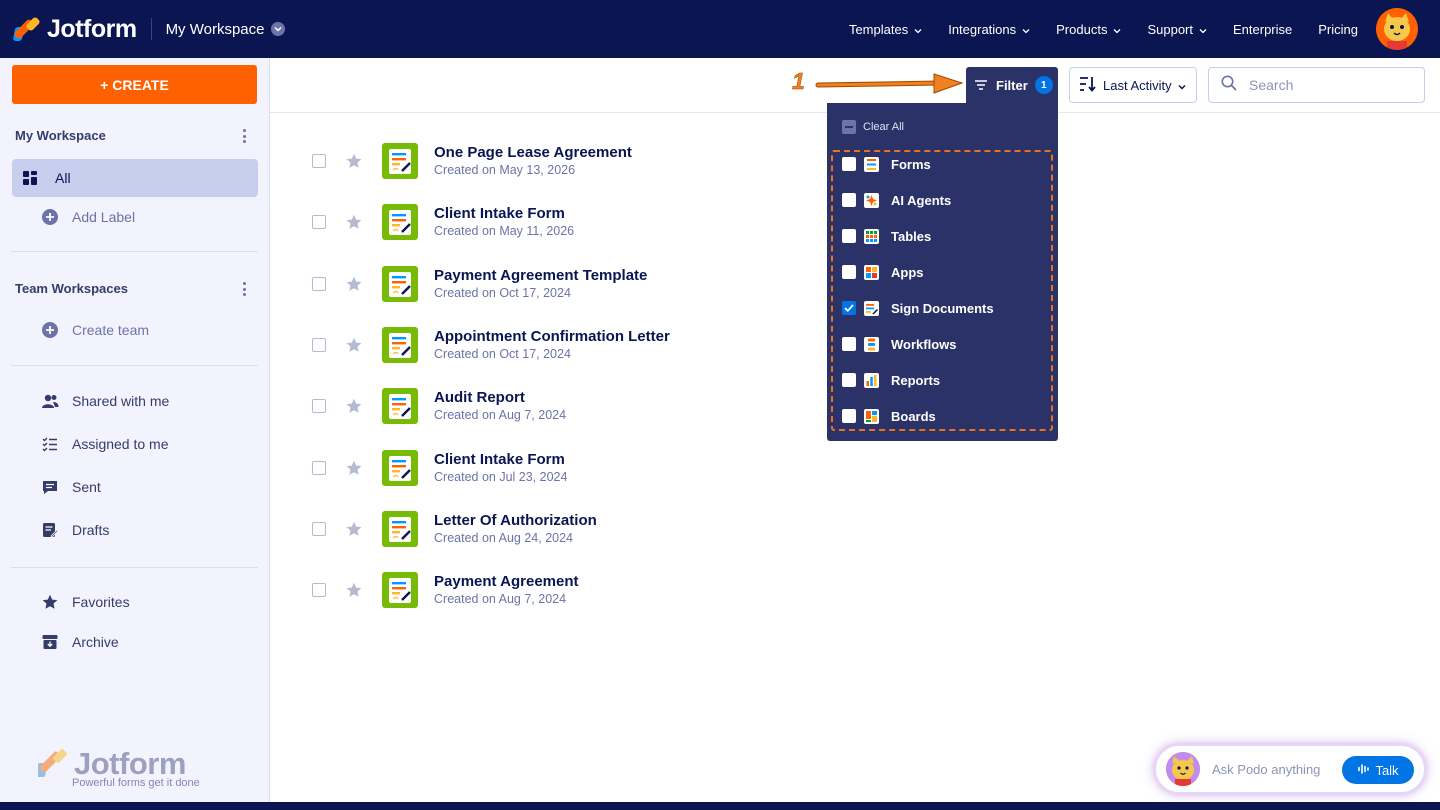 This screenshot has width=1440, height=810. I want to click on talk-button: Talk, so click(1378, 770).